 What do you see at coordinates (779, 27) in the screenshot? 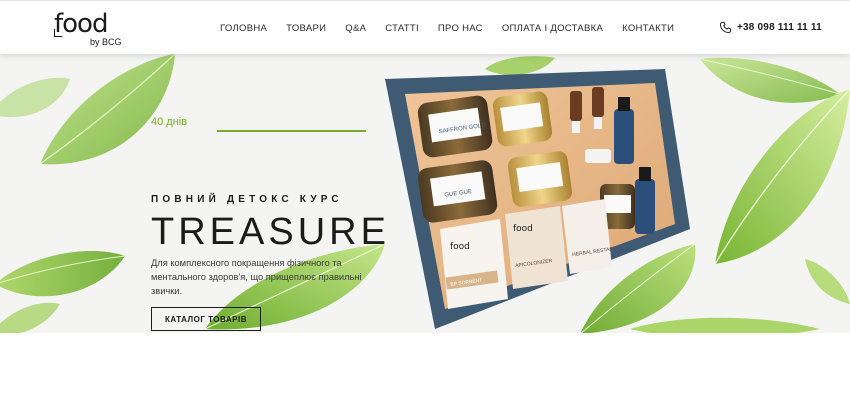
I see `phone-number: +38 098 111 11 11` at bounding box center [779, 27].